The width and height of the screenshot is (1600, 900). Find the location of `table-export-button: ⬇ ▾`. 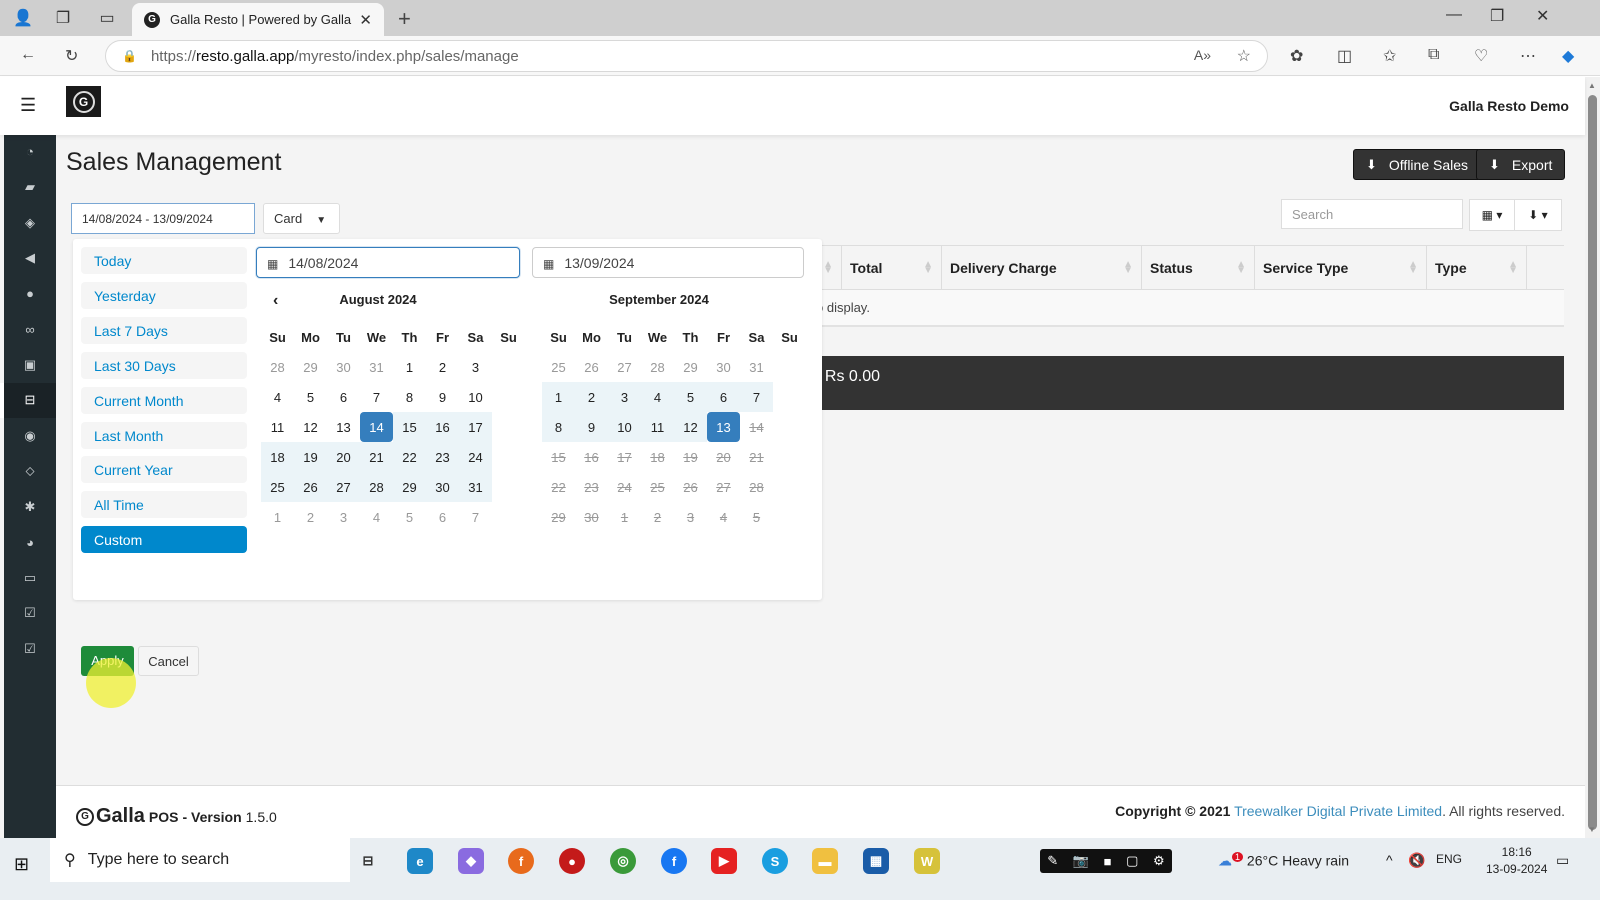

table-export-button: ⬇ ▾ is located at coordinates (1538, 215).